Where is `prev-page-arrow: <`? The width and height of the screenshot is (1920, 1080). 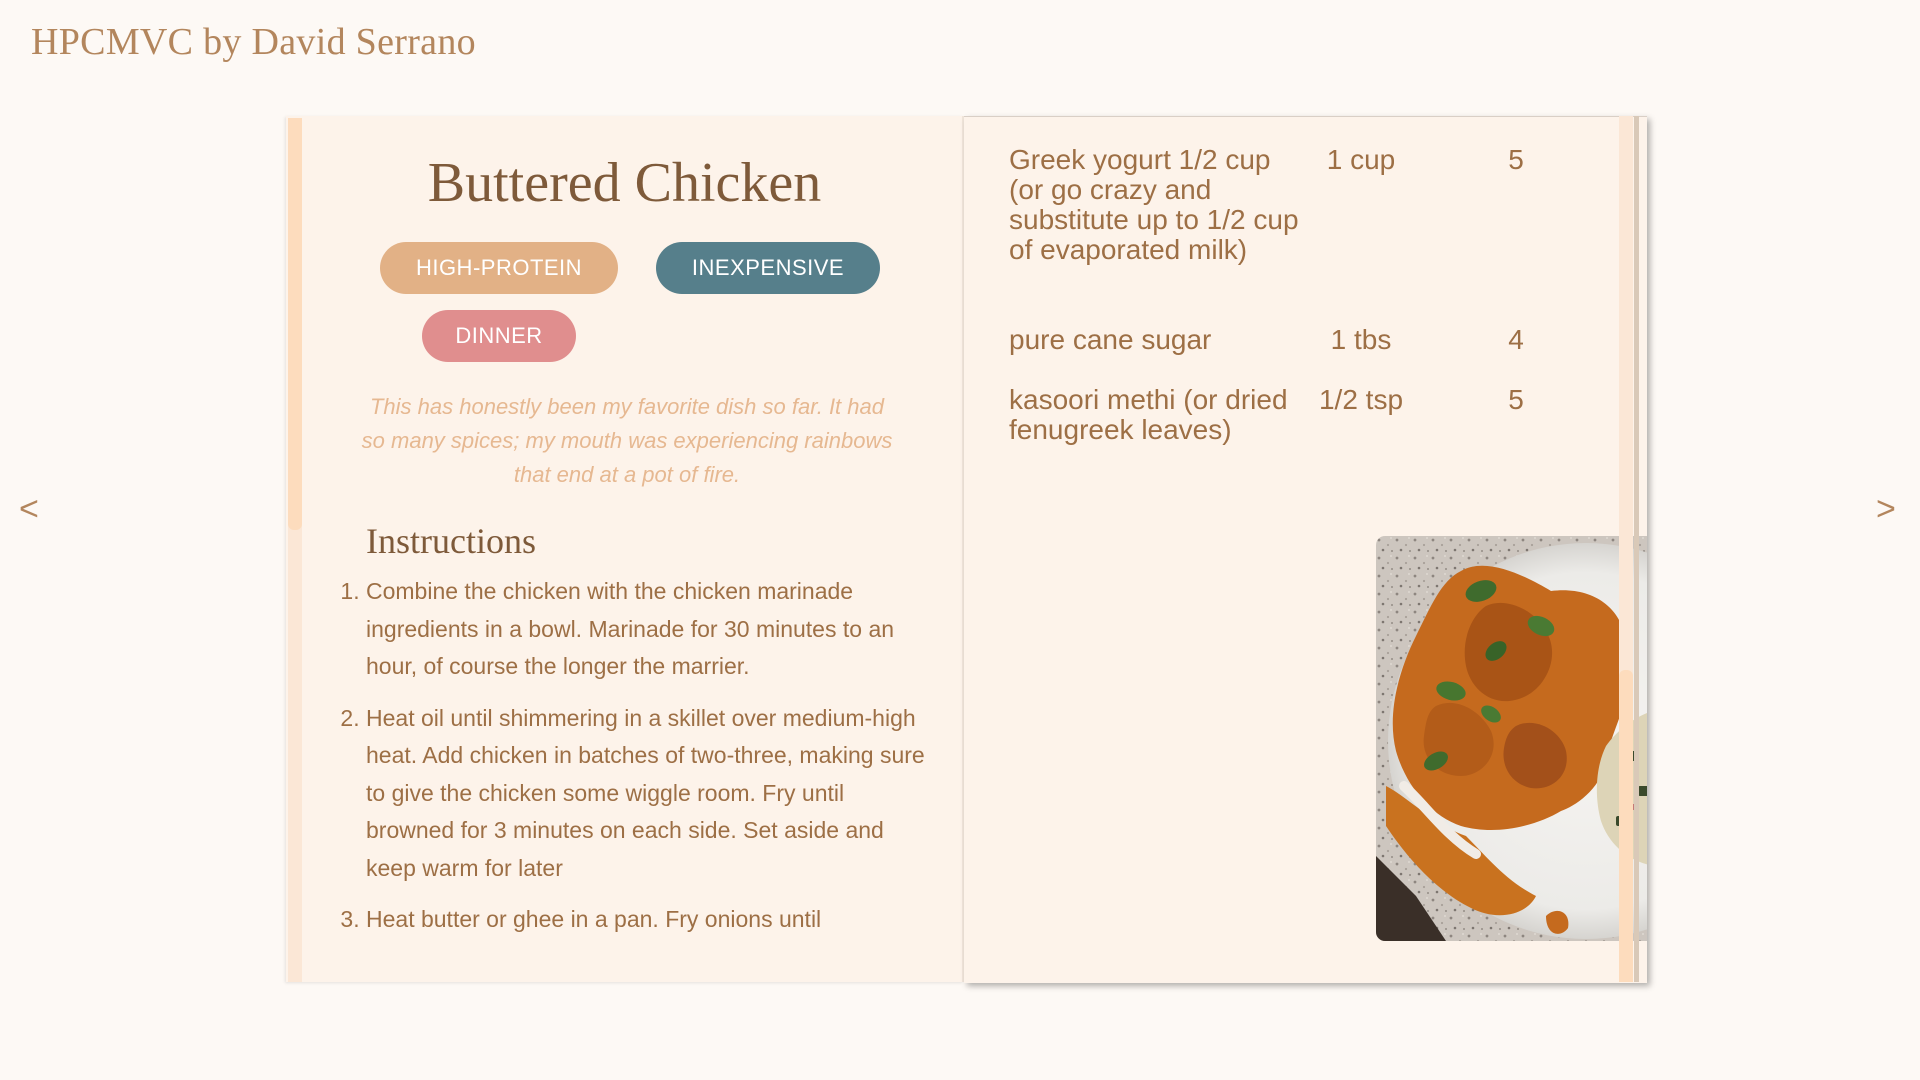
prev-page-arrow: < is located at coordinates (29, 509).